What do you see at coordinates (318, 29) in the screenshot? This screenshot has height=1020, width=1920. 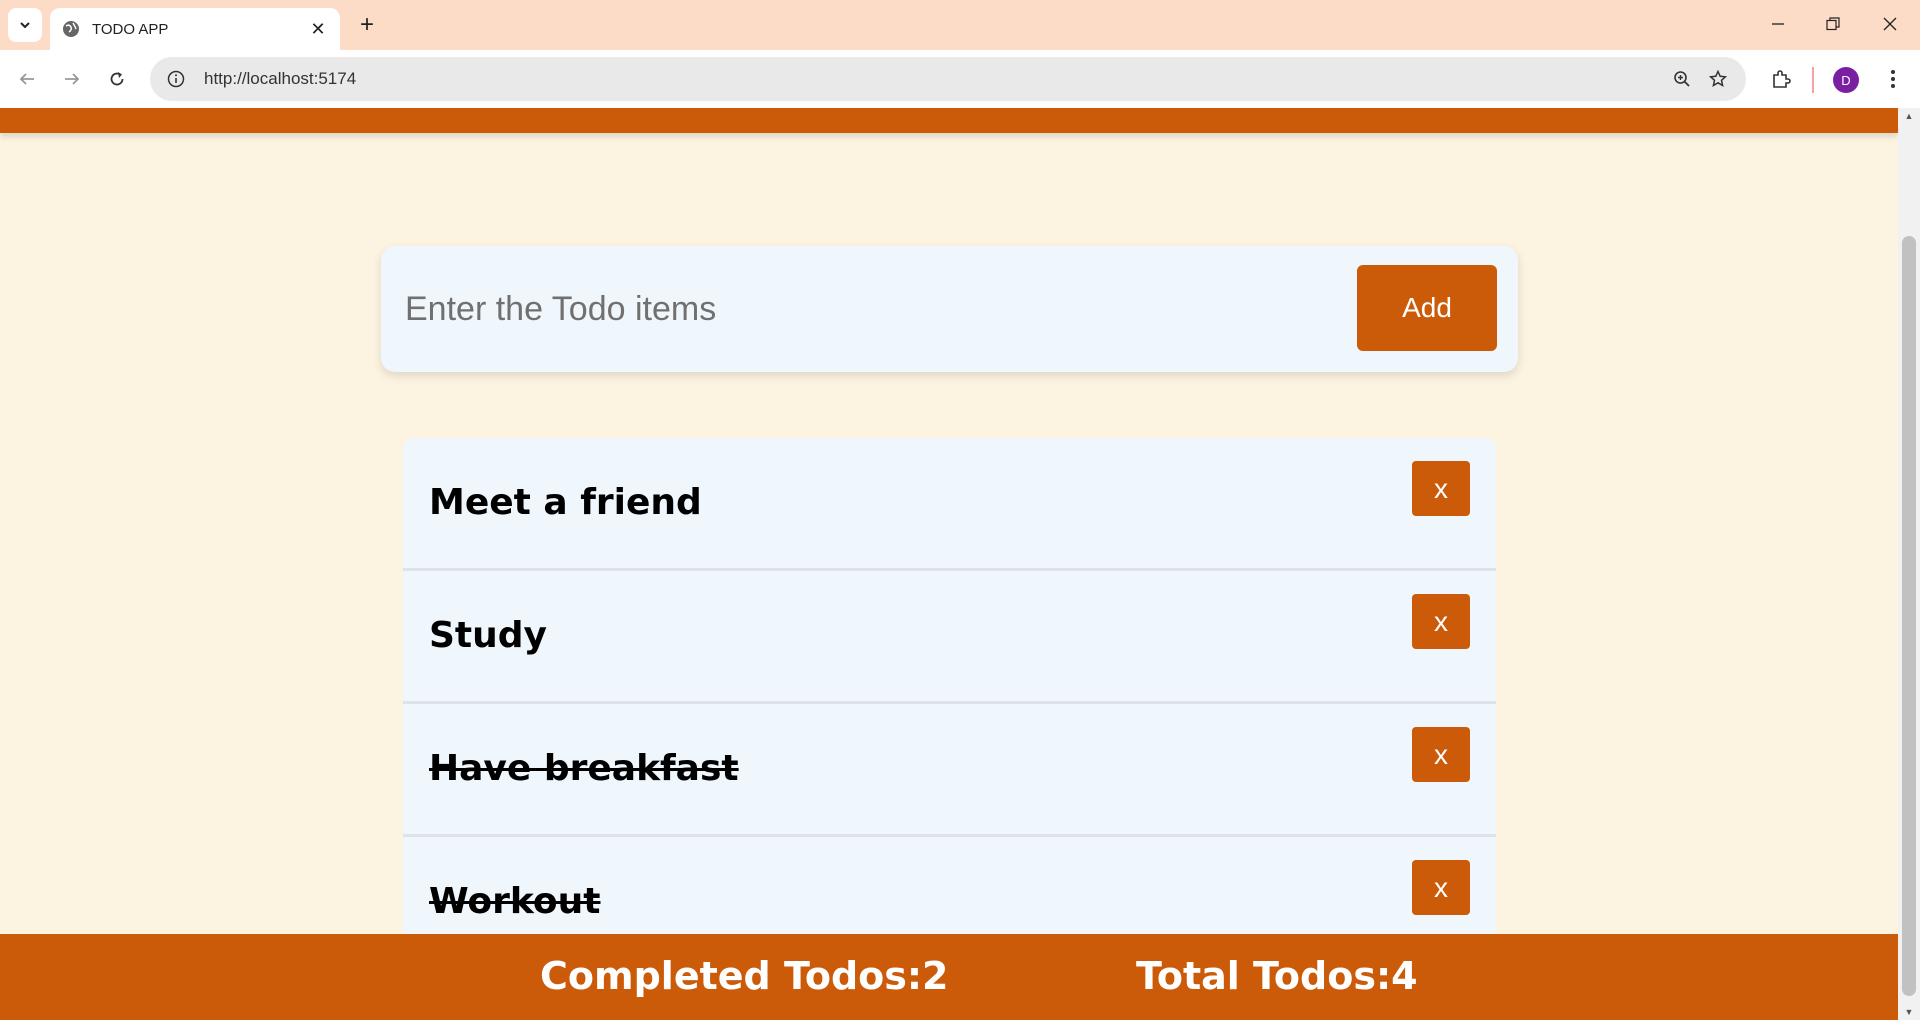 I see `tab-close-icon: ✕` at bounding box center [318, 29].